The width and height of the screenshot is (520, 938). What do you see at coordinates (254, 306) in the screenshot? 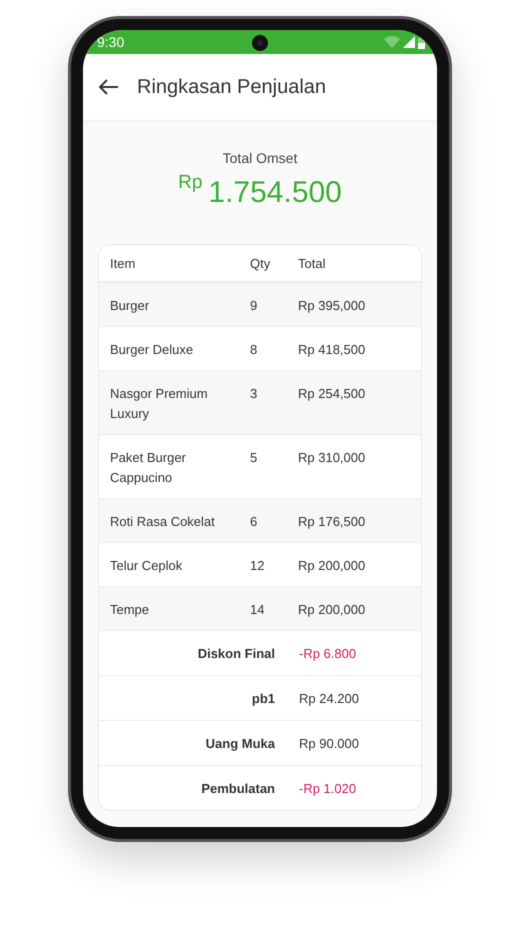
I see `item-qty: 9` at bounding box center [254, 306].